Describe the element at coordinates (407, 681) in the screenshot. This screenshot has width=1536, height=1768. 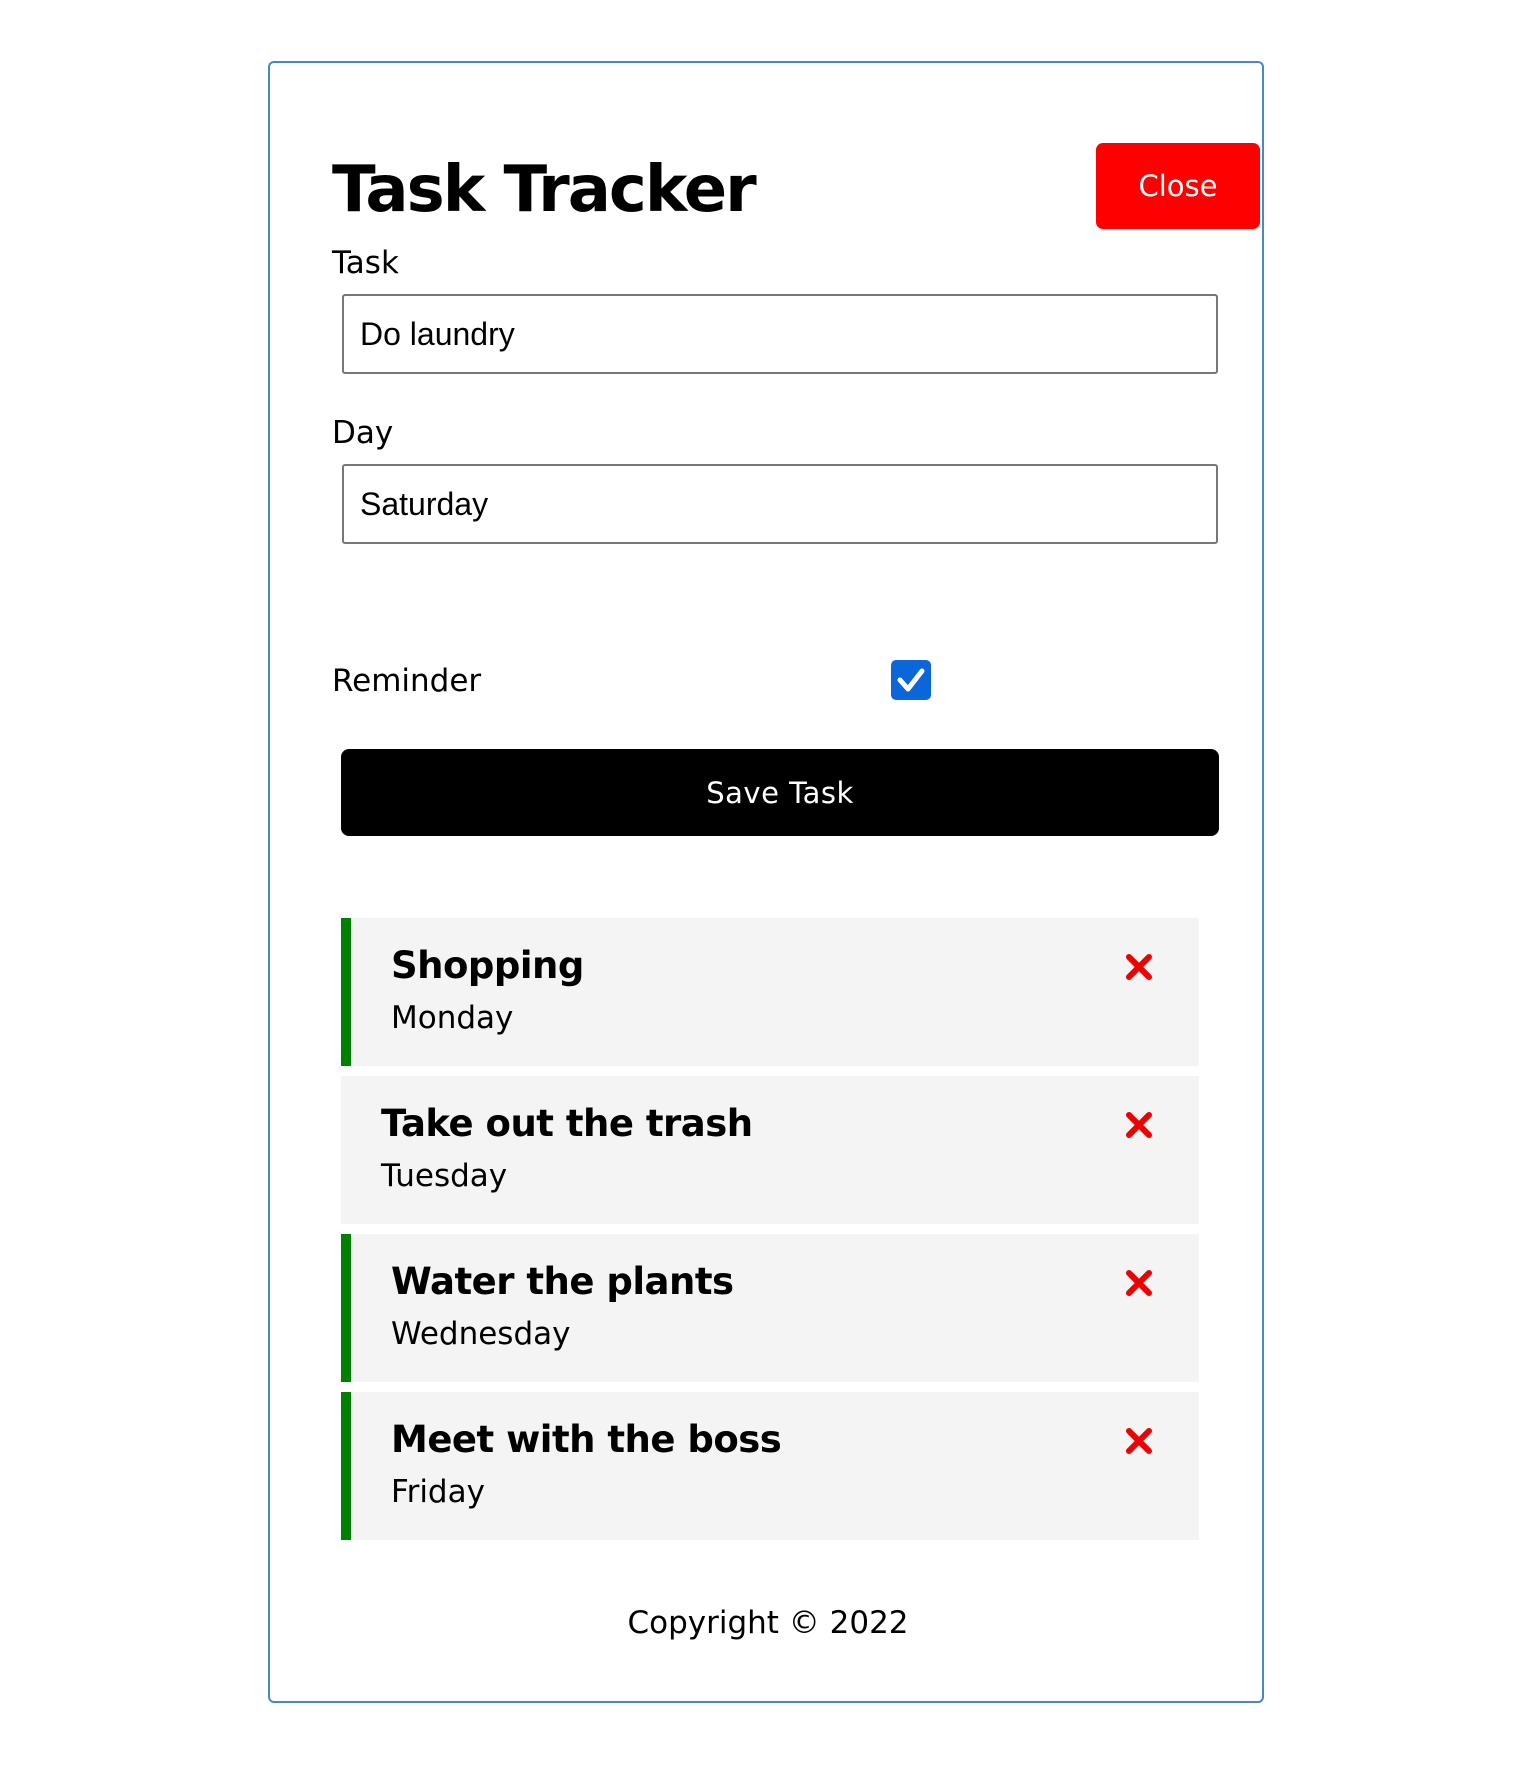
I see `reminder-label: Reminder` at that location.